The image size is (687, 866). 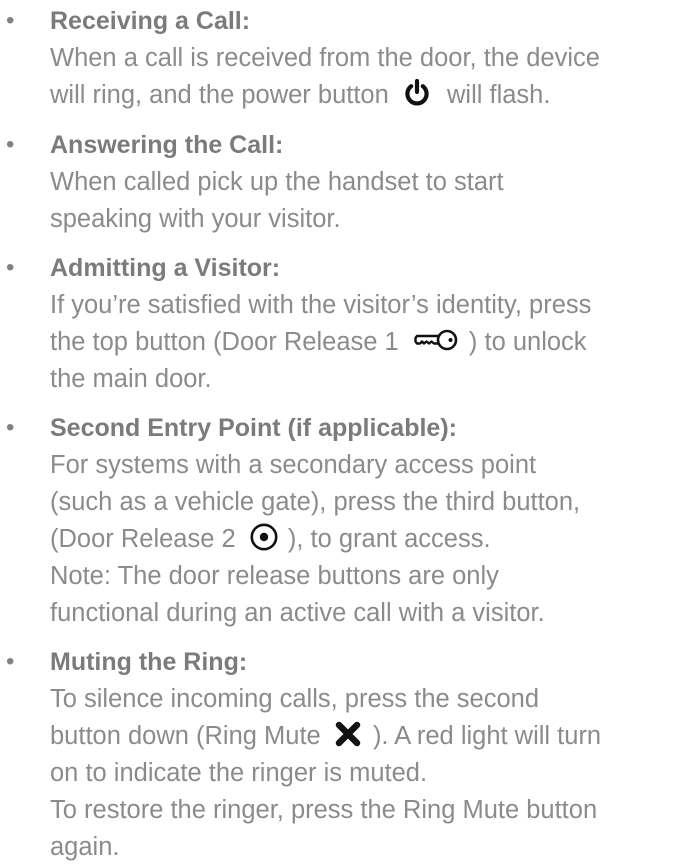 What do you see at coordinates (149, 662) in the screenshot?
I see `heading-muting-ring: Muting the Ring:` at bounding box center [149, 662].